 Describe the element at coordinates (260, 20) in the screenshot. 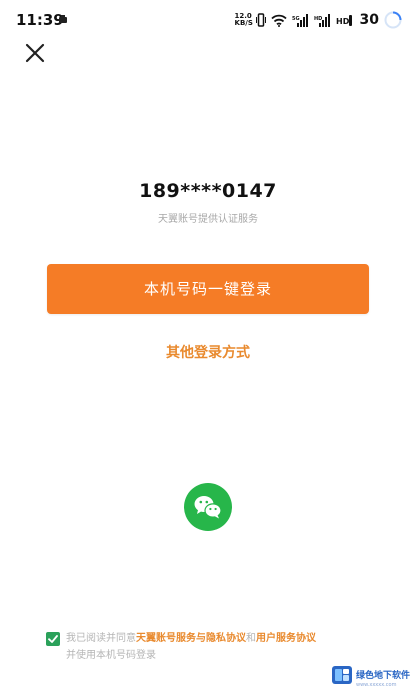

I see `vibrate-icon` at that location.